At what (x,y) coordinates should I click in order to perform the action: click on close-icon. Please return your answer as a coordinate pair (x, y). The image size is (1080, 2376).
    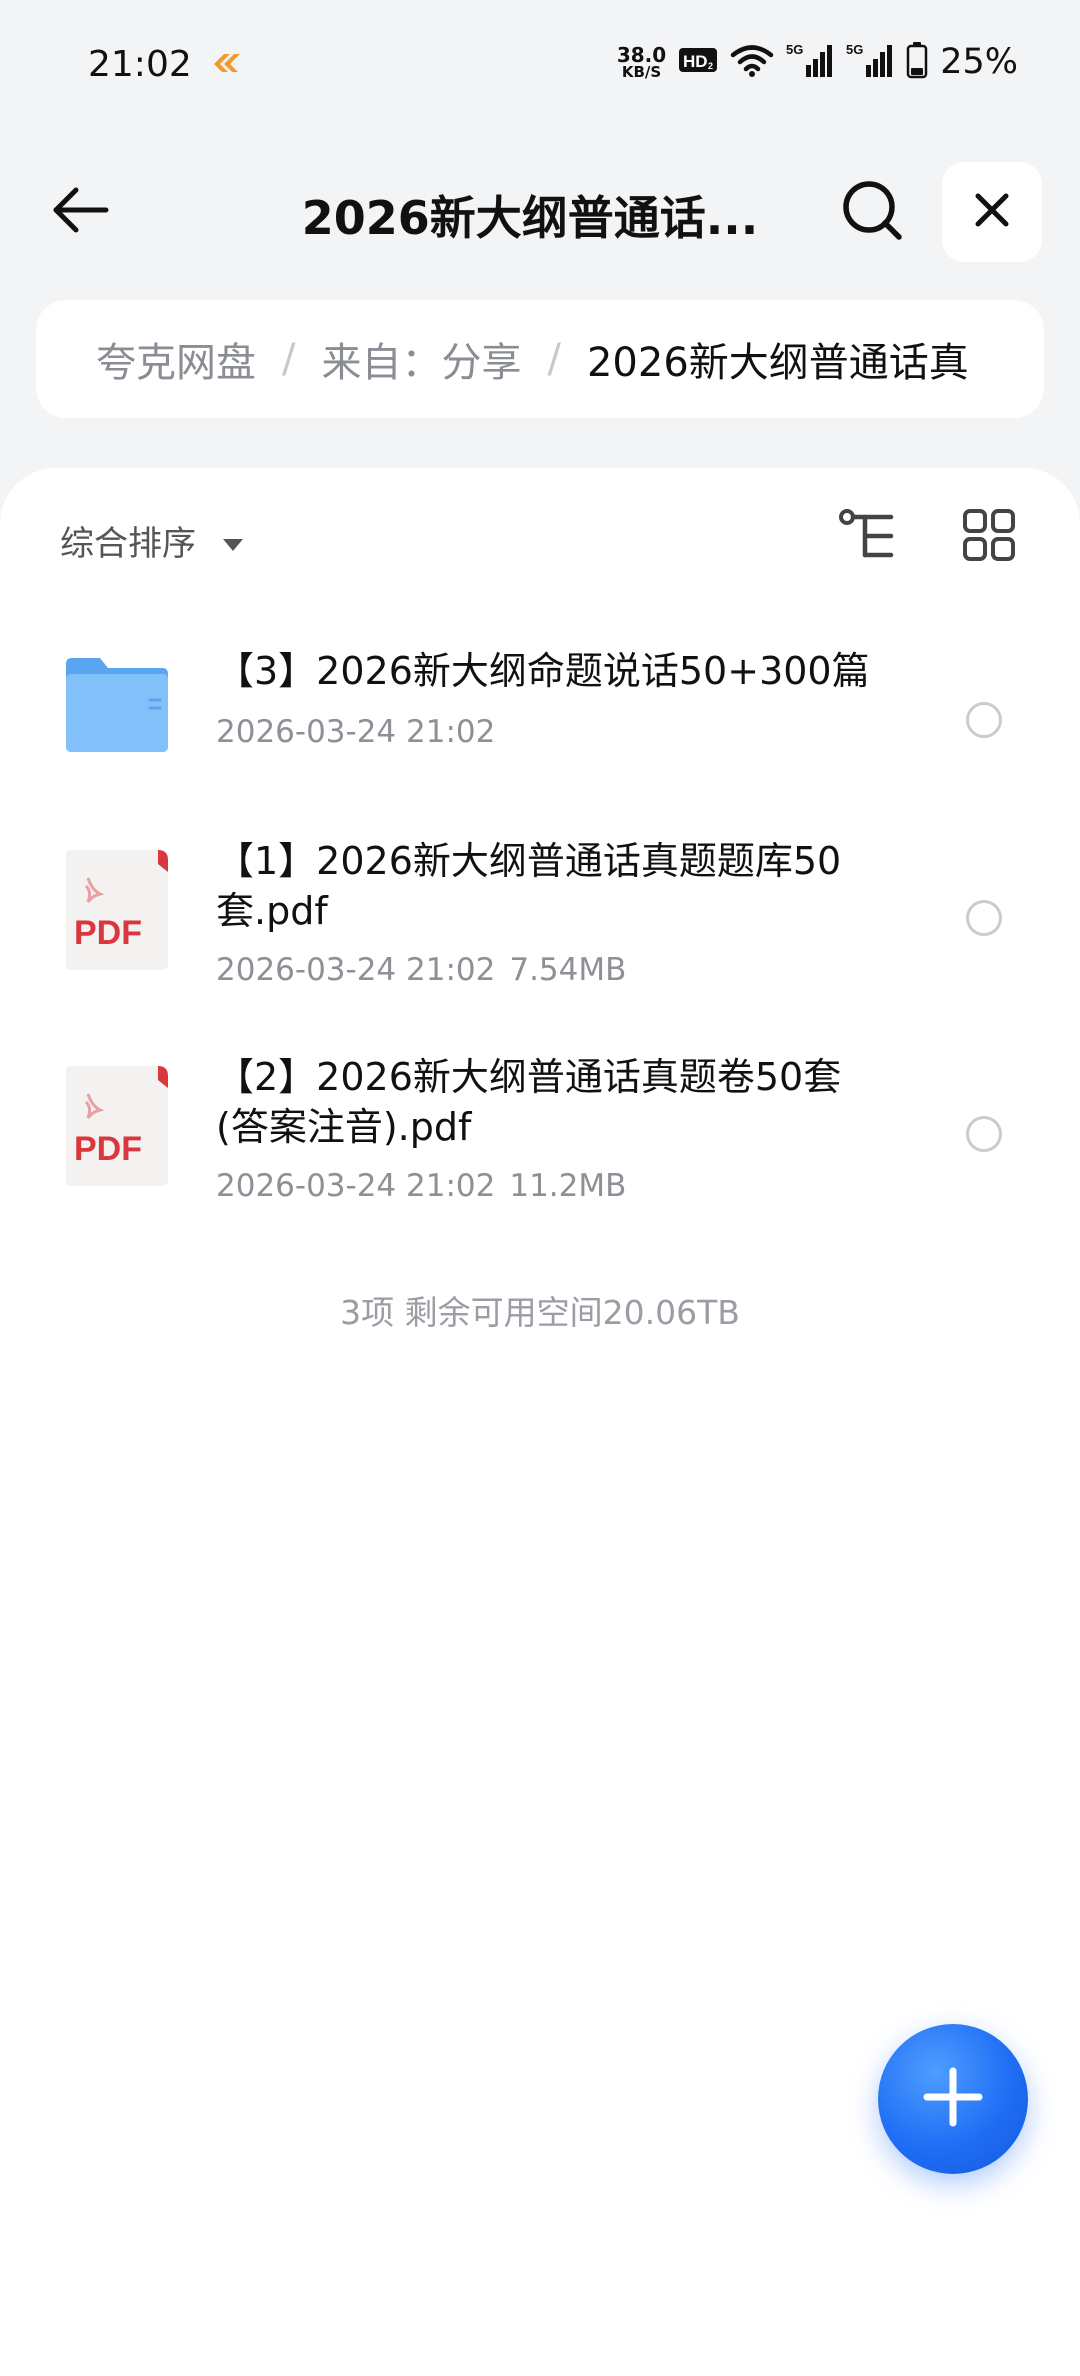
    Looking at the image, I should click on (992, 212).